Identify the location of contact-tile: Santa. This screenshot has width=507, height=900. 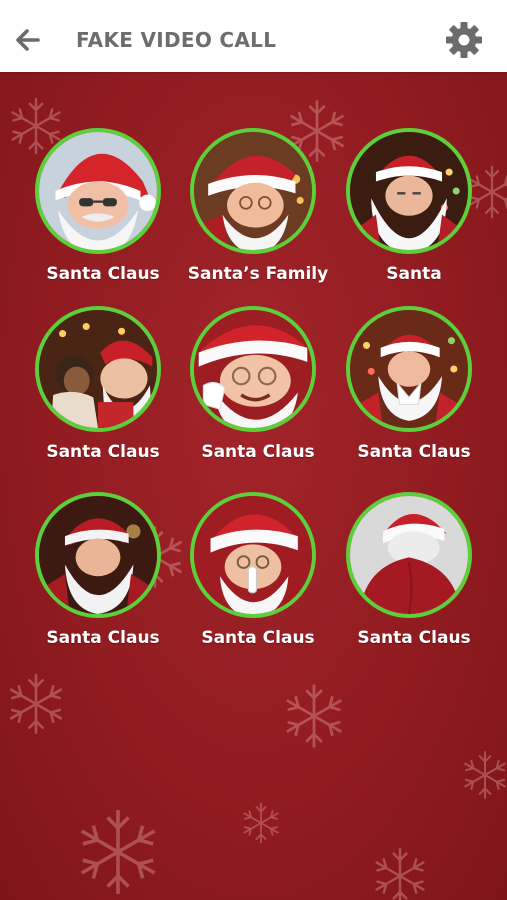
(414, 218).